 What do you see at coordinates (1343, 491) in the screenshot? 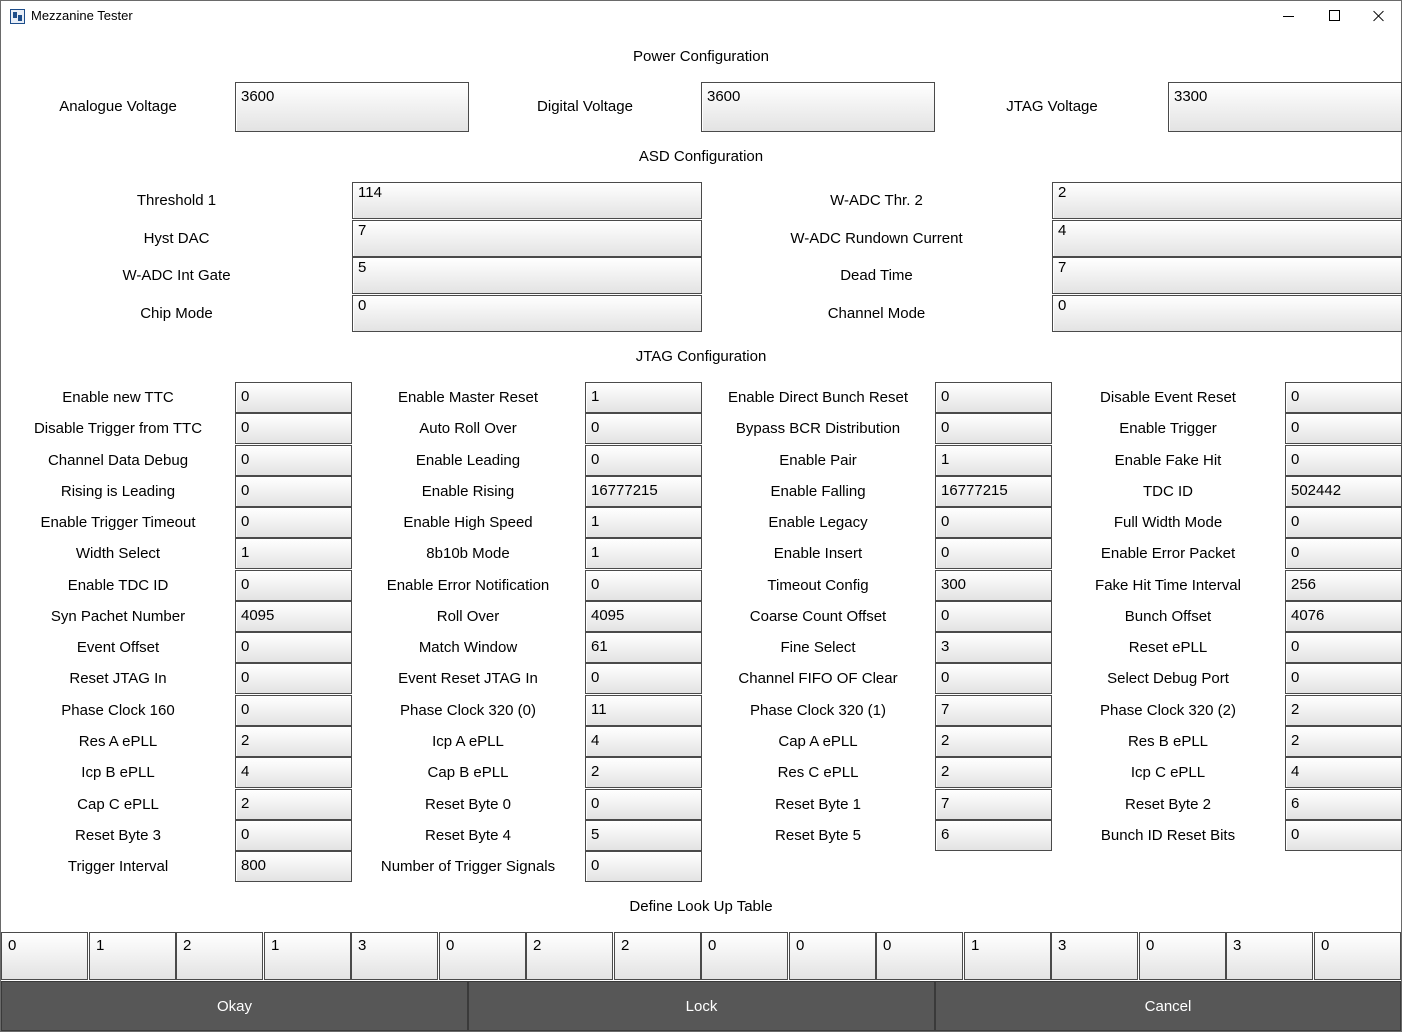
I see `jtag-field: 502442` at bounding box center [1343, 491].